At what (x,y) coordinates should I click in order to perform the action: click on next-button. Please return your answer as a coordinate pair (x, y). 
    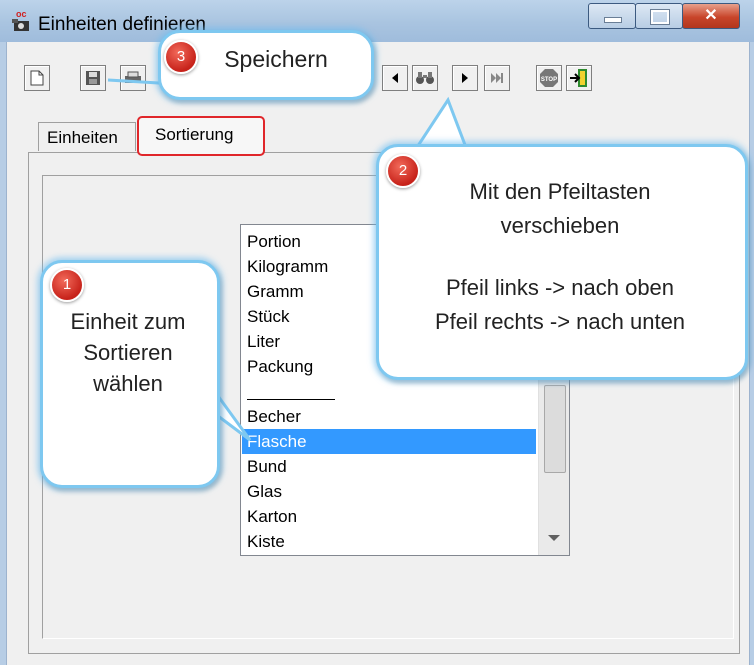
    Looking at the image, I should click on (465, 78).